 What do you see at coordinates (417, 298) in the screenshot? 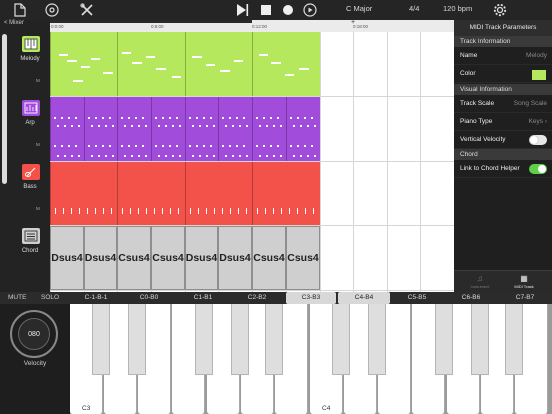
I see `octave-c5-b5: C5-B5` at bounding box center [417, 298].